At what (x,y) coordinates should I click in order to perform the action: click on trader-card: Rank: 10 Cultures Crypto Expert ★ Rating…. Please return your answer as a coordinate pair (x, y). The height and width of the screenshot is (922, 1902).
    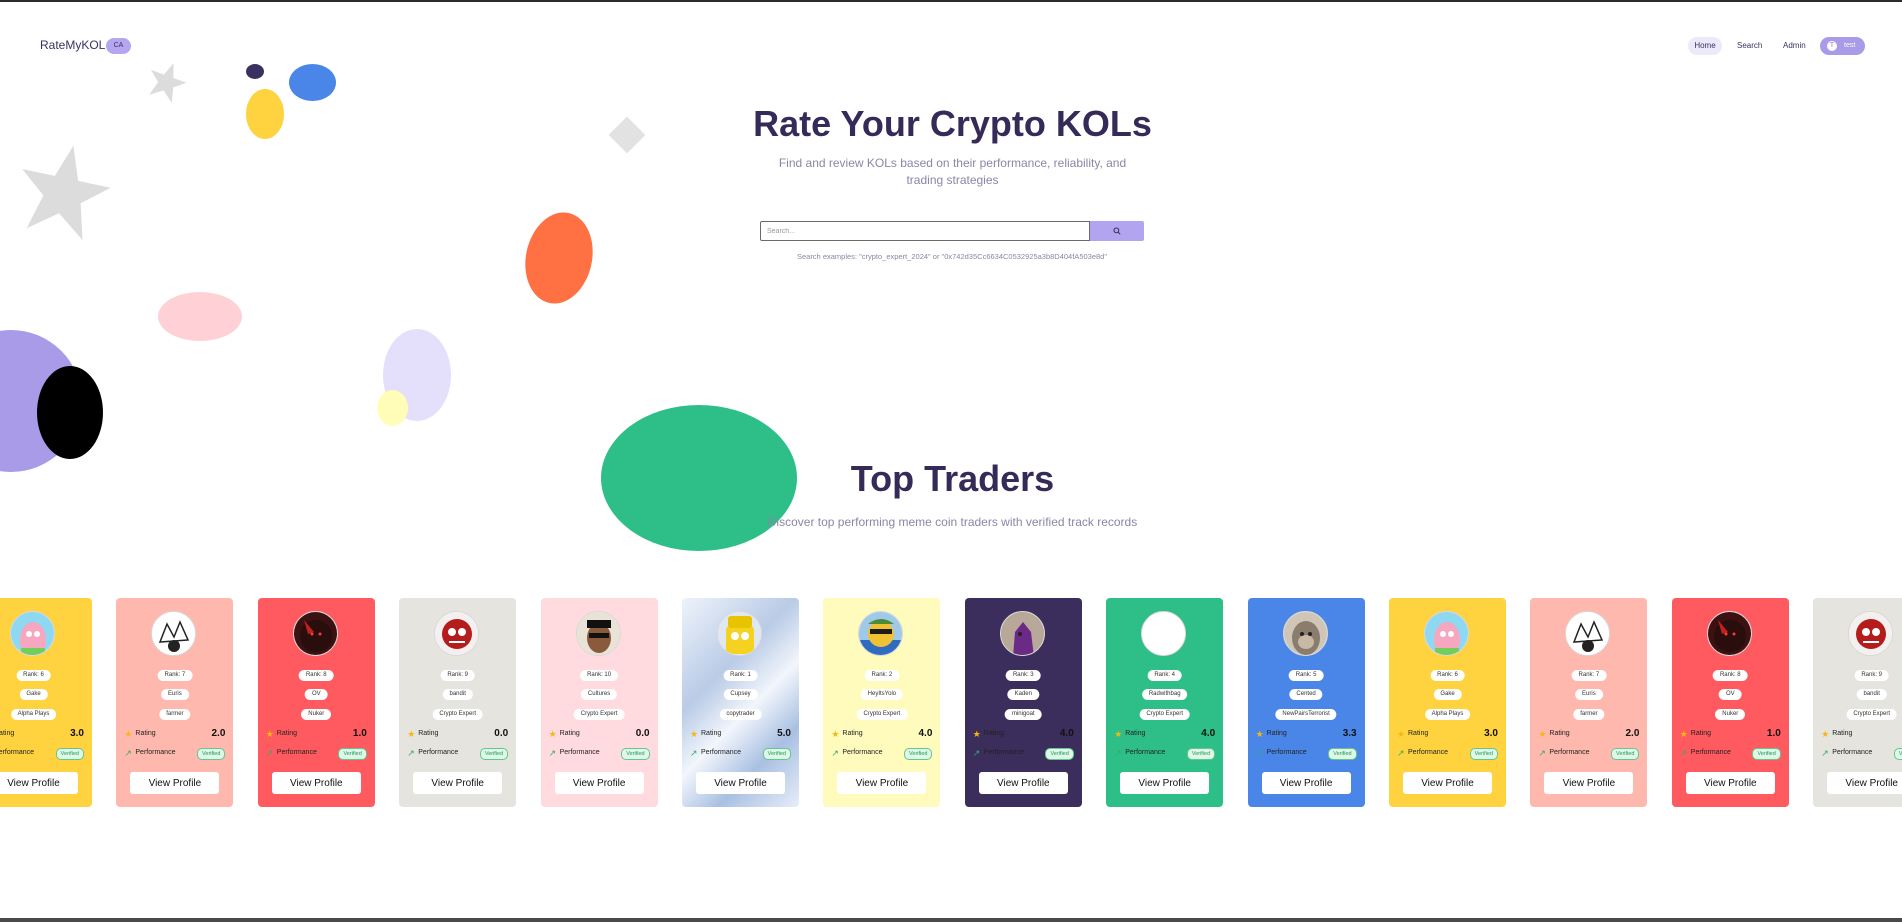
    Looking at the image, I should click on (599, 702).